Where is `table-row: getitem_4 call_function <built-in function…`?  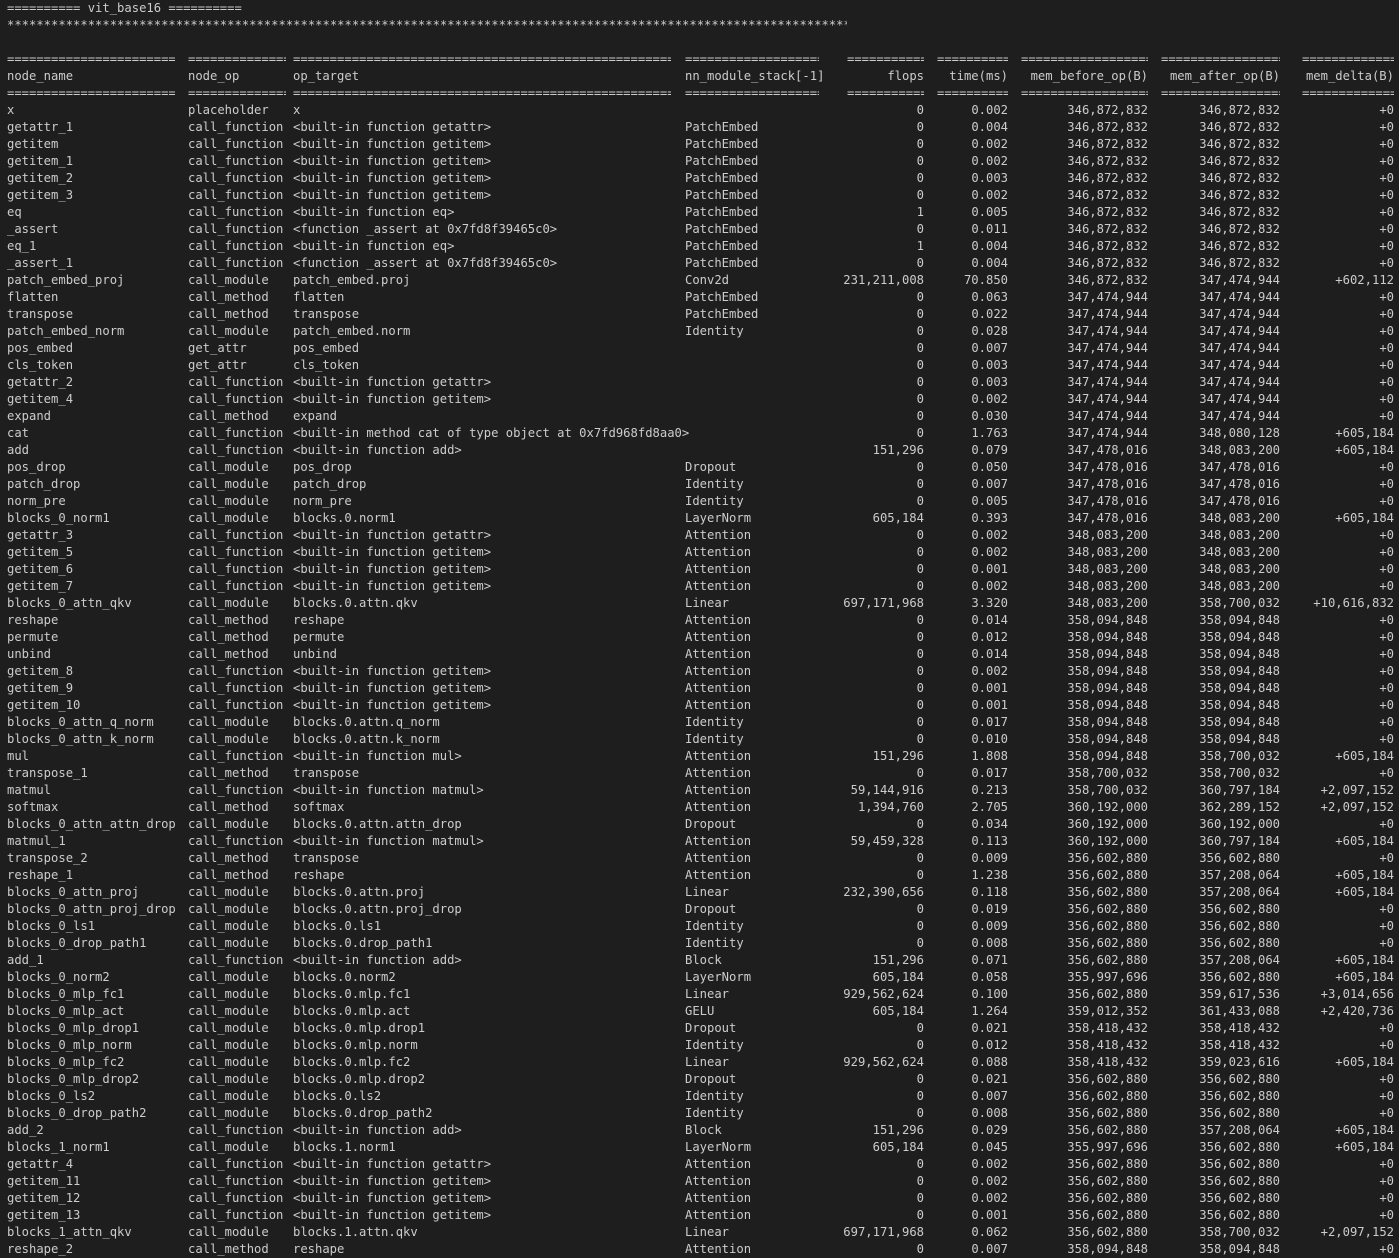
table-row: getitem_4 call_function <built-in function… is located at coordinates (703, 399).